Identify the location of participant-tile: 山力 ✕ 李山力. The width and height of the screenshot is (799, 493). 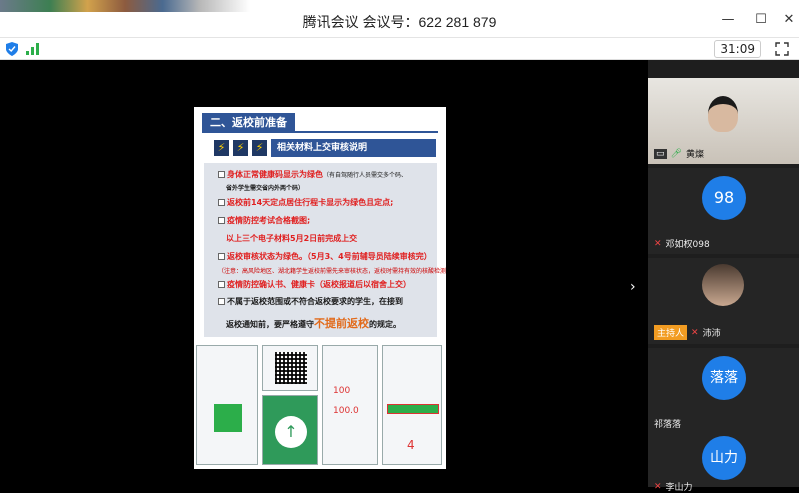
(723, 460).